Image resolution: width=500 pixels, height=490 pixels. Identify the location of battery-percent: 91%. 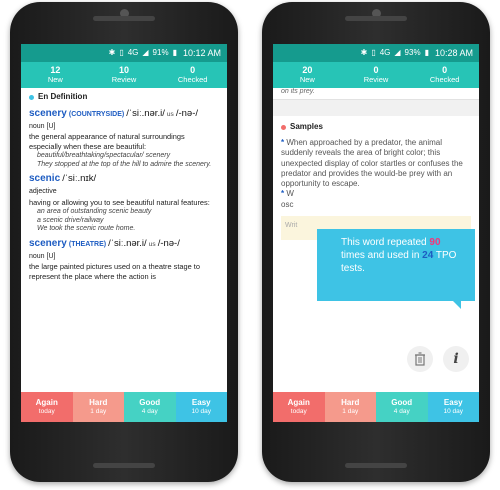
(160, 52).